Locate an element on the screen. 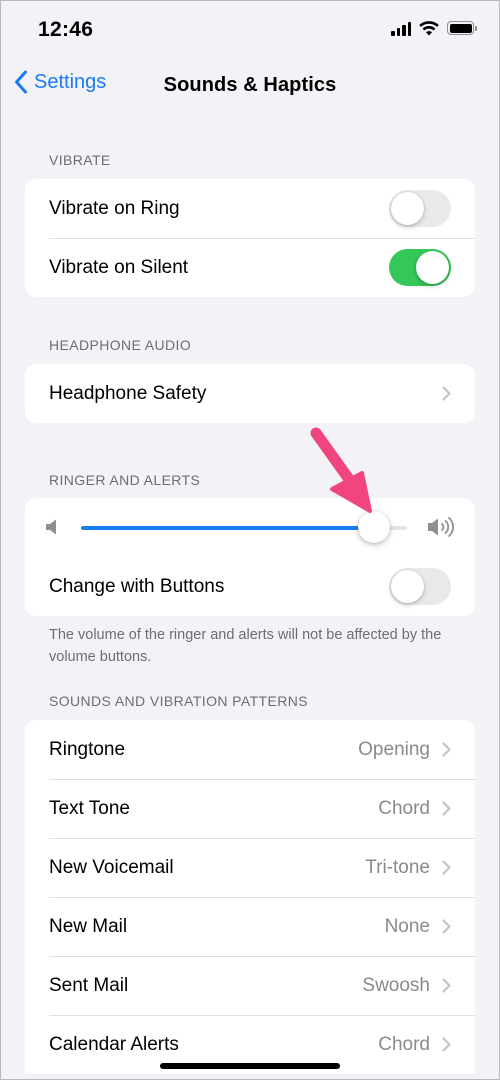  status-icons is located at coordinates (434, 28).